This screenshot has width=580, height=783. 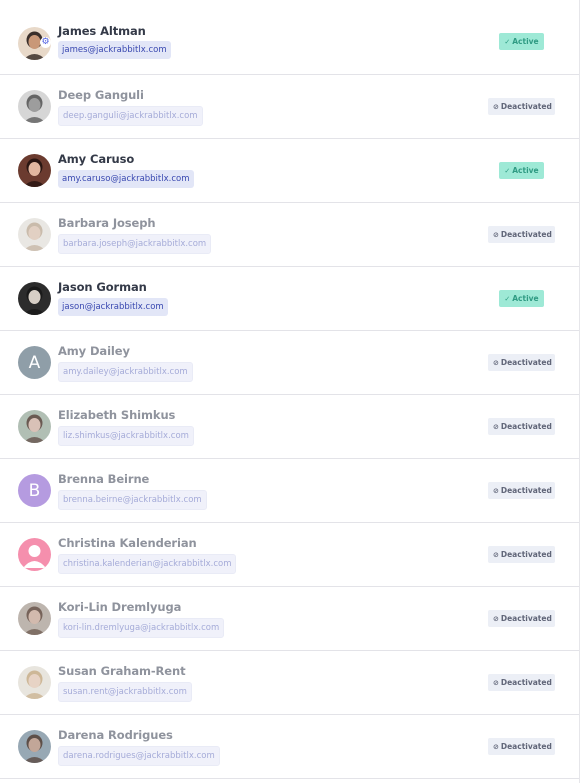 What do you see at coordinates (126, 436) in the screenshot?
I see `user-email: liz.shimkus@jackrabbitlx.com` at bounding box center [126, 436].